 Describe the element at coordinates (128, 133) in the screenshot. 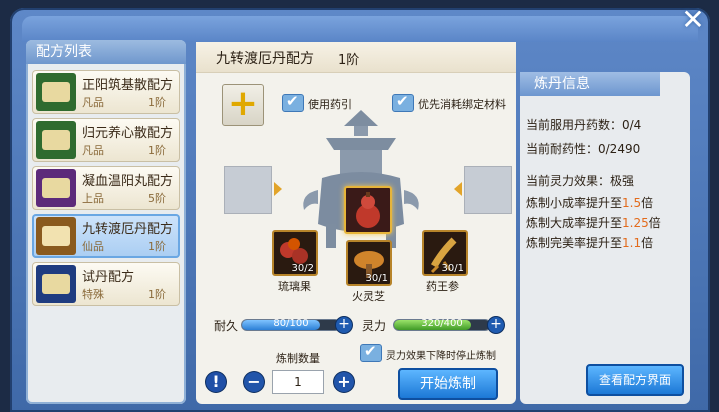

I see `recipe-name: 归元养心散配方` at that location.